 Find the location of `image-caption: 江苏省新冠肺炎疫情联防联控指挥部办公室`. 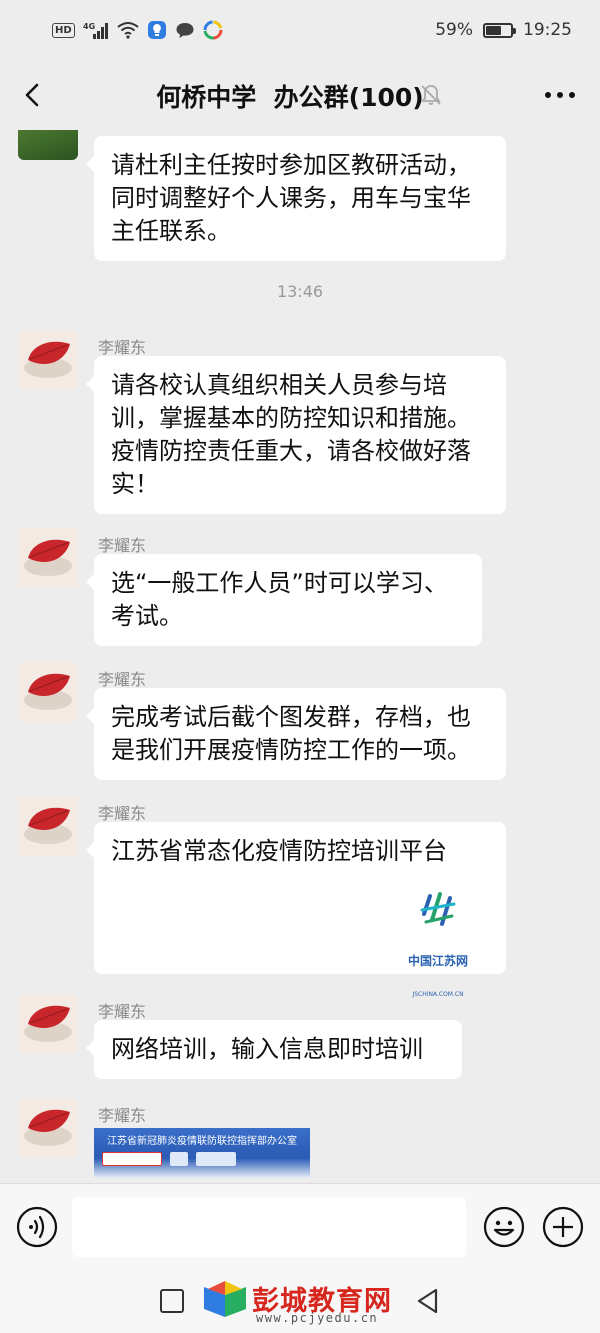

image-caption: 江苏省新冠肺炎疫情联防联控指挥部办公室 is located at coordinates (202, 1141).